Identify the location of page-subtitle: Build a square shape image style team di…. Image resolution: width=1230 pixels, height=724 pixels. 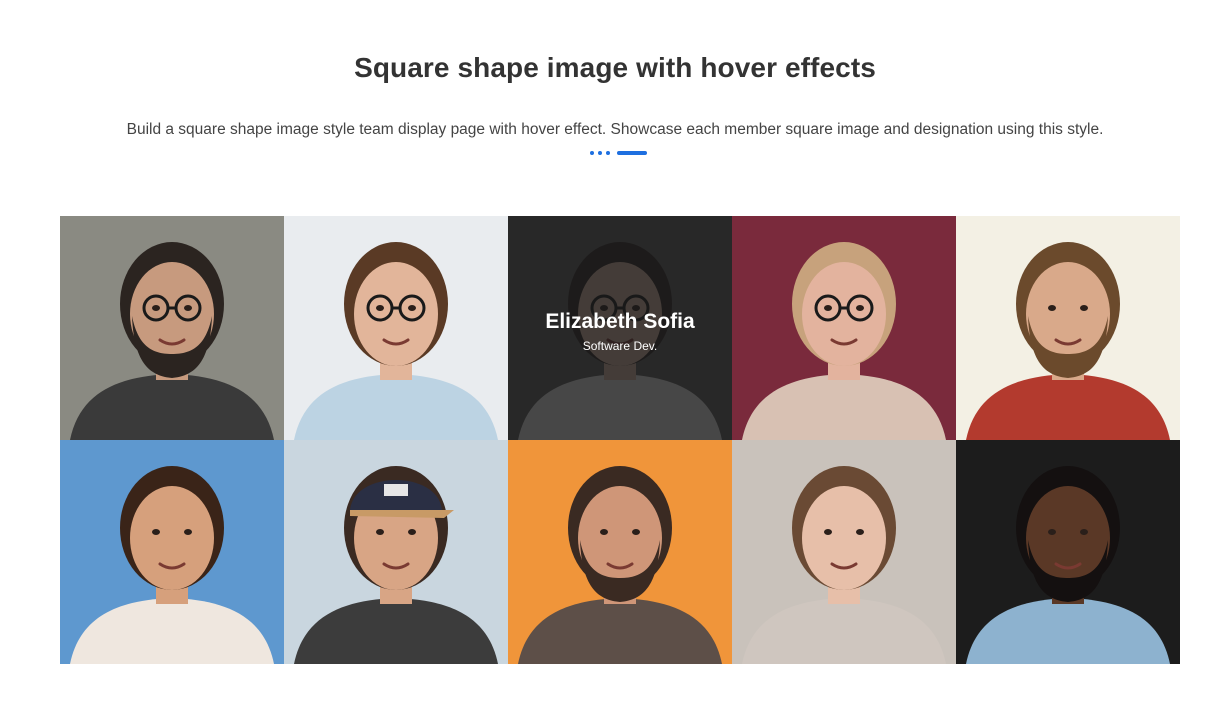
(615, 129).